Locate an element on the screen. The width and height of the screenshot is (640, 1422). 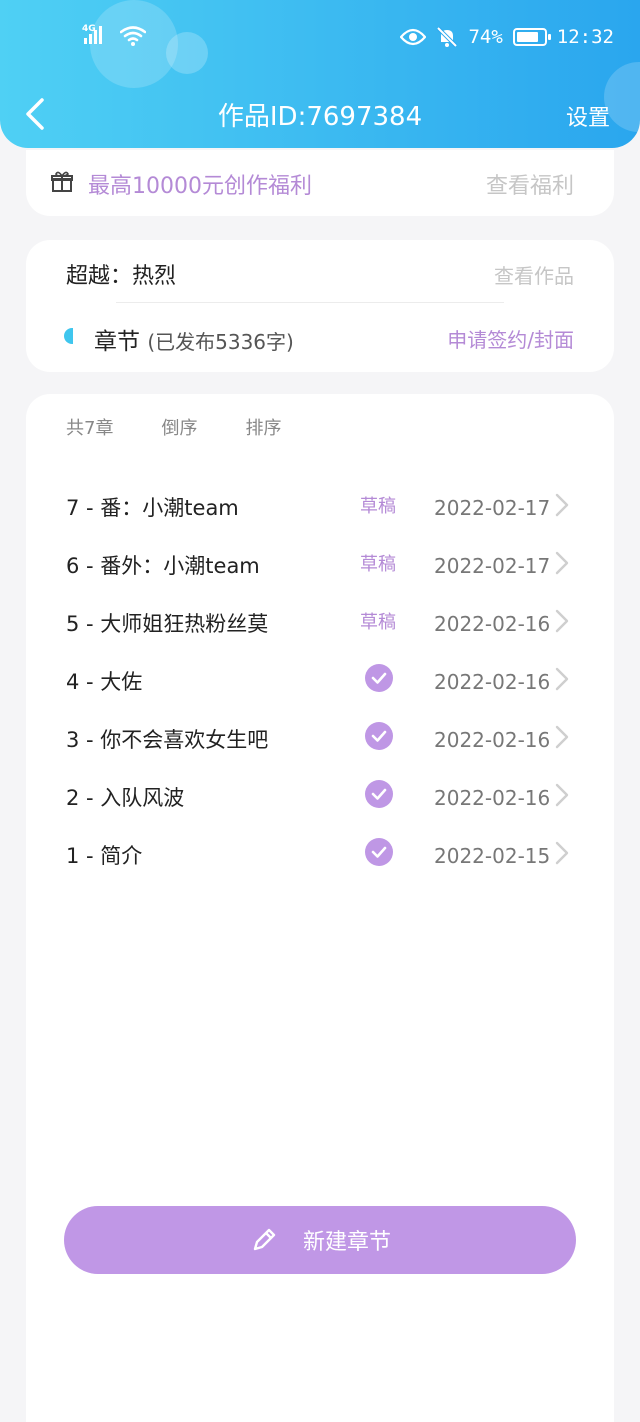
new-chapter-button: 新建章节 is located at coordinates (320, 1240).